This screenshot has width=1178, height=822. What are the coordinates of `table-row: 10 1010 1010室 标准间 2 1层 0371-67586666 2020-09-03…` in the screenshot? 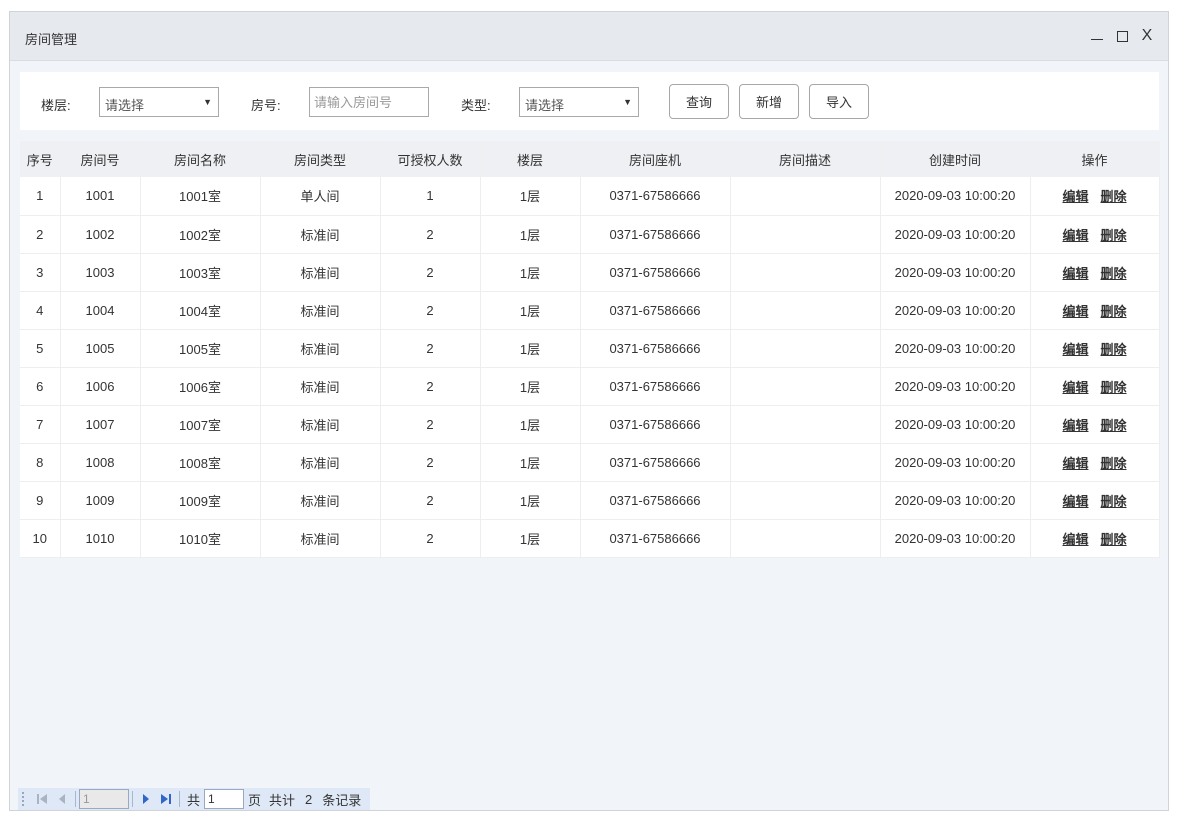 It's located at (590, 538).